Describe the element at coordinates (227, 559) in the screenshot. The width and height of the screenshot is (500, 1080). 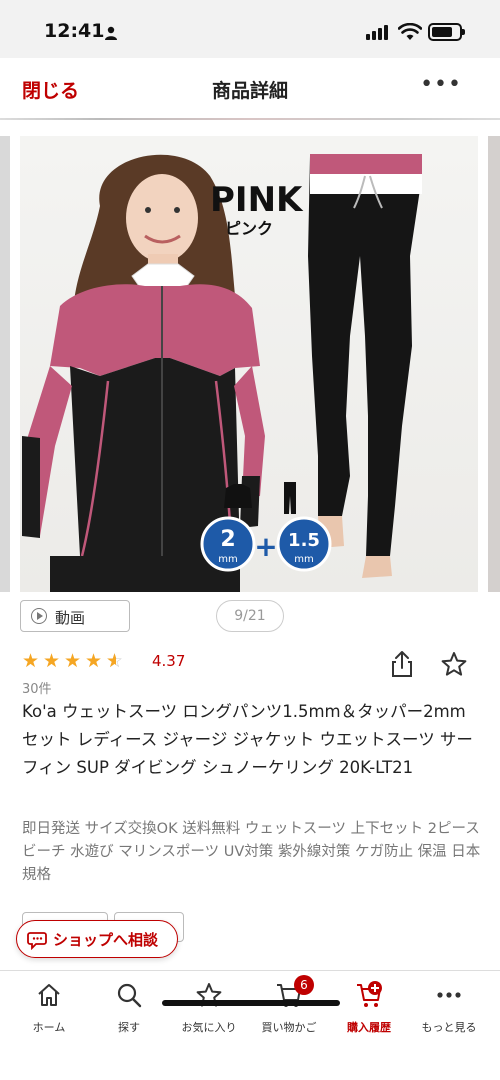
I see `jacket-thickness-unit: mm` at that location.